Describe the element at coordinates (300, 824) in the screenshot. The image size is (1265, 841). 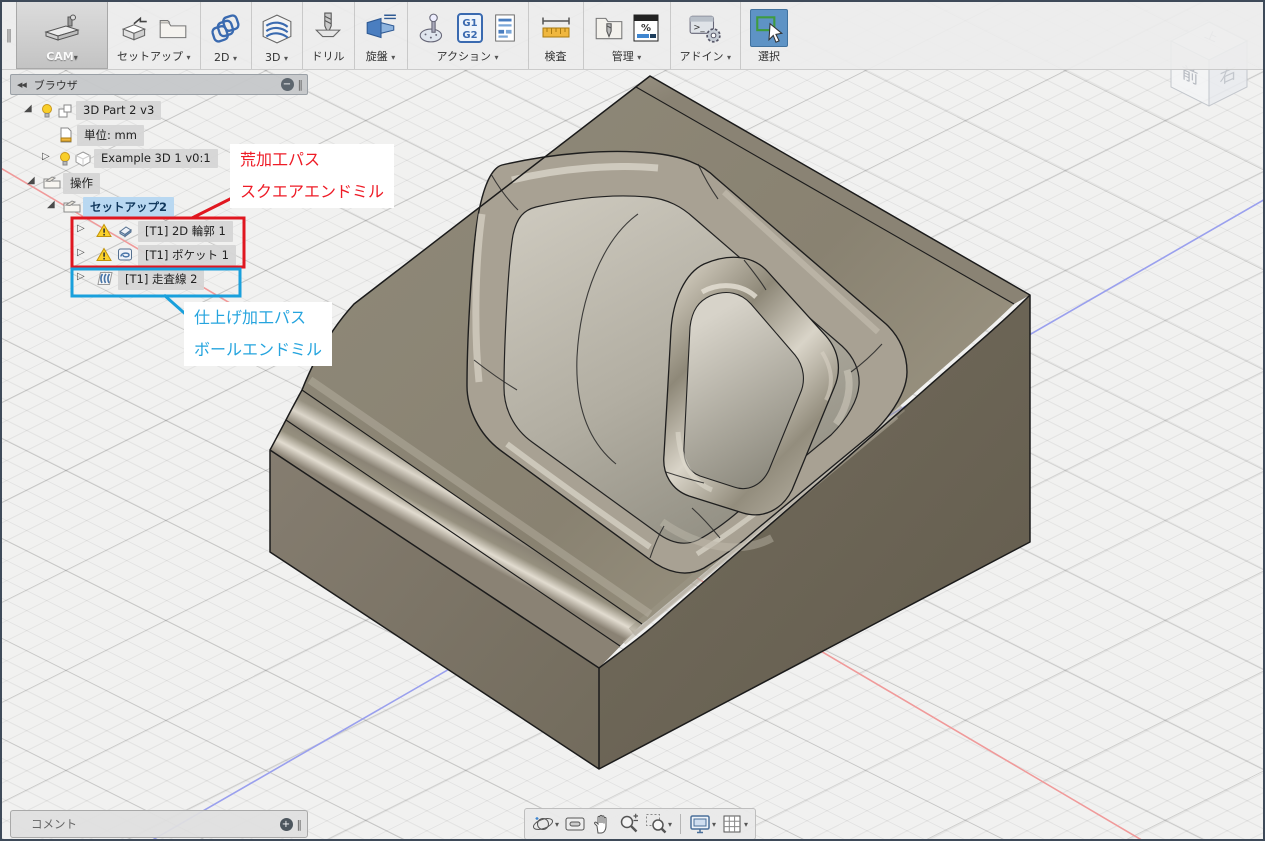
I see `comment-grip-icon: ‖` at that location.